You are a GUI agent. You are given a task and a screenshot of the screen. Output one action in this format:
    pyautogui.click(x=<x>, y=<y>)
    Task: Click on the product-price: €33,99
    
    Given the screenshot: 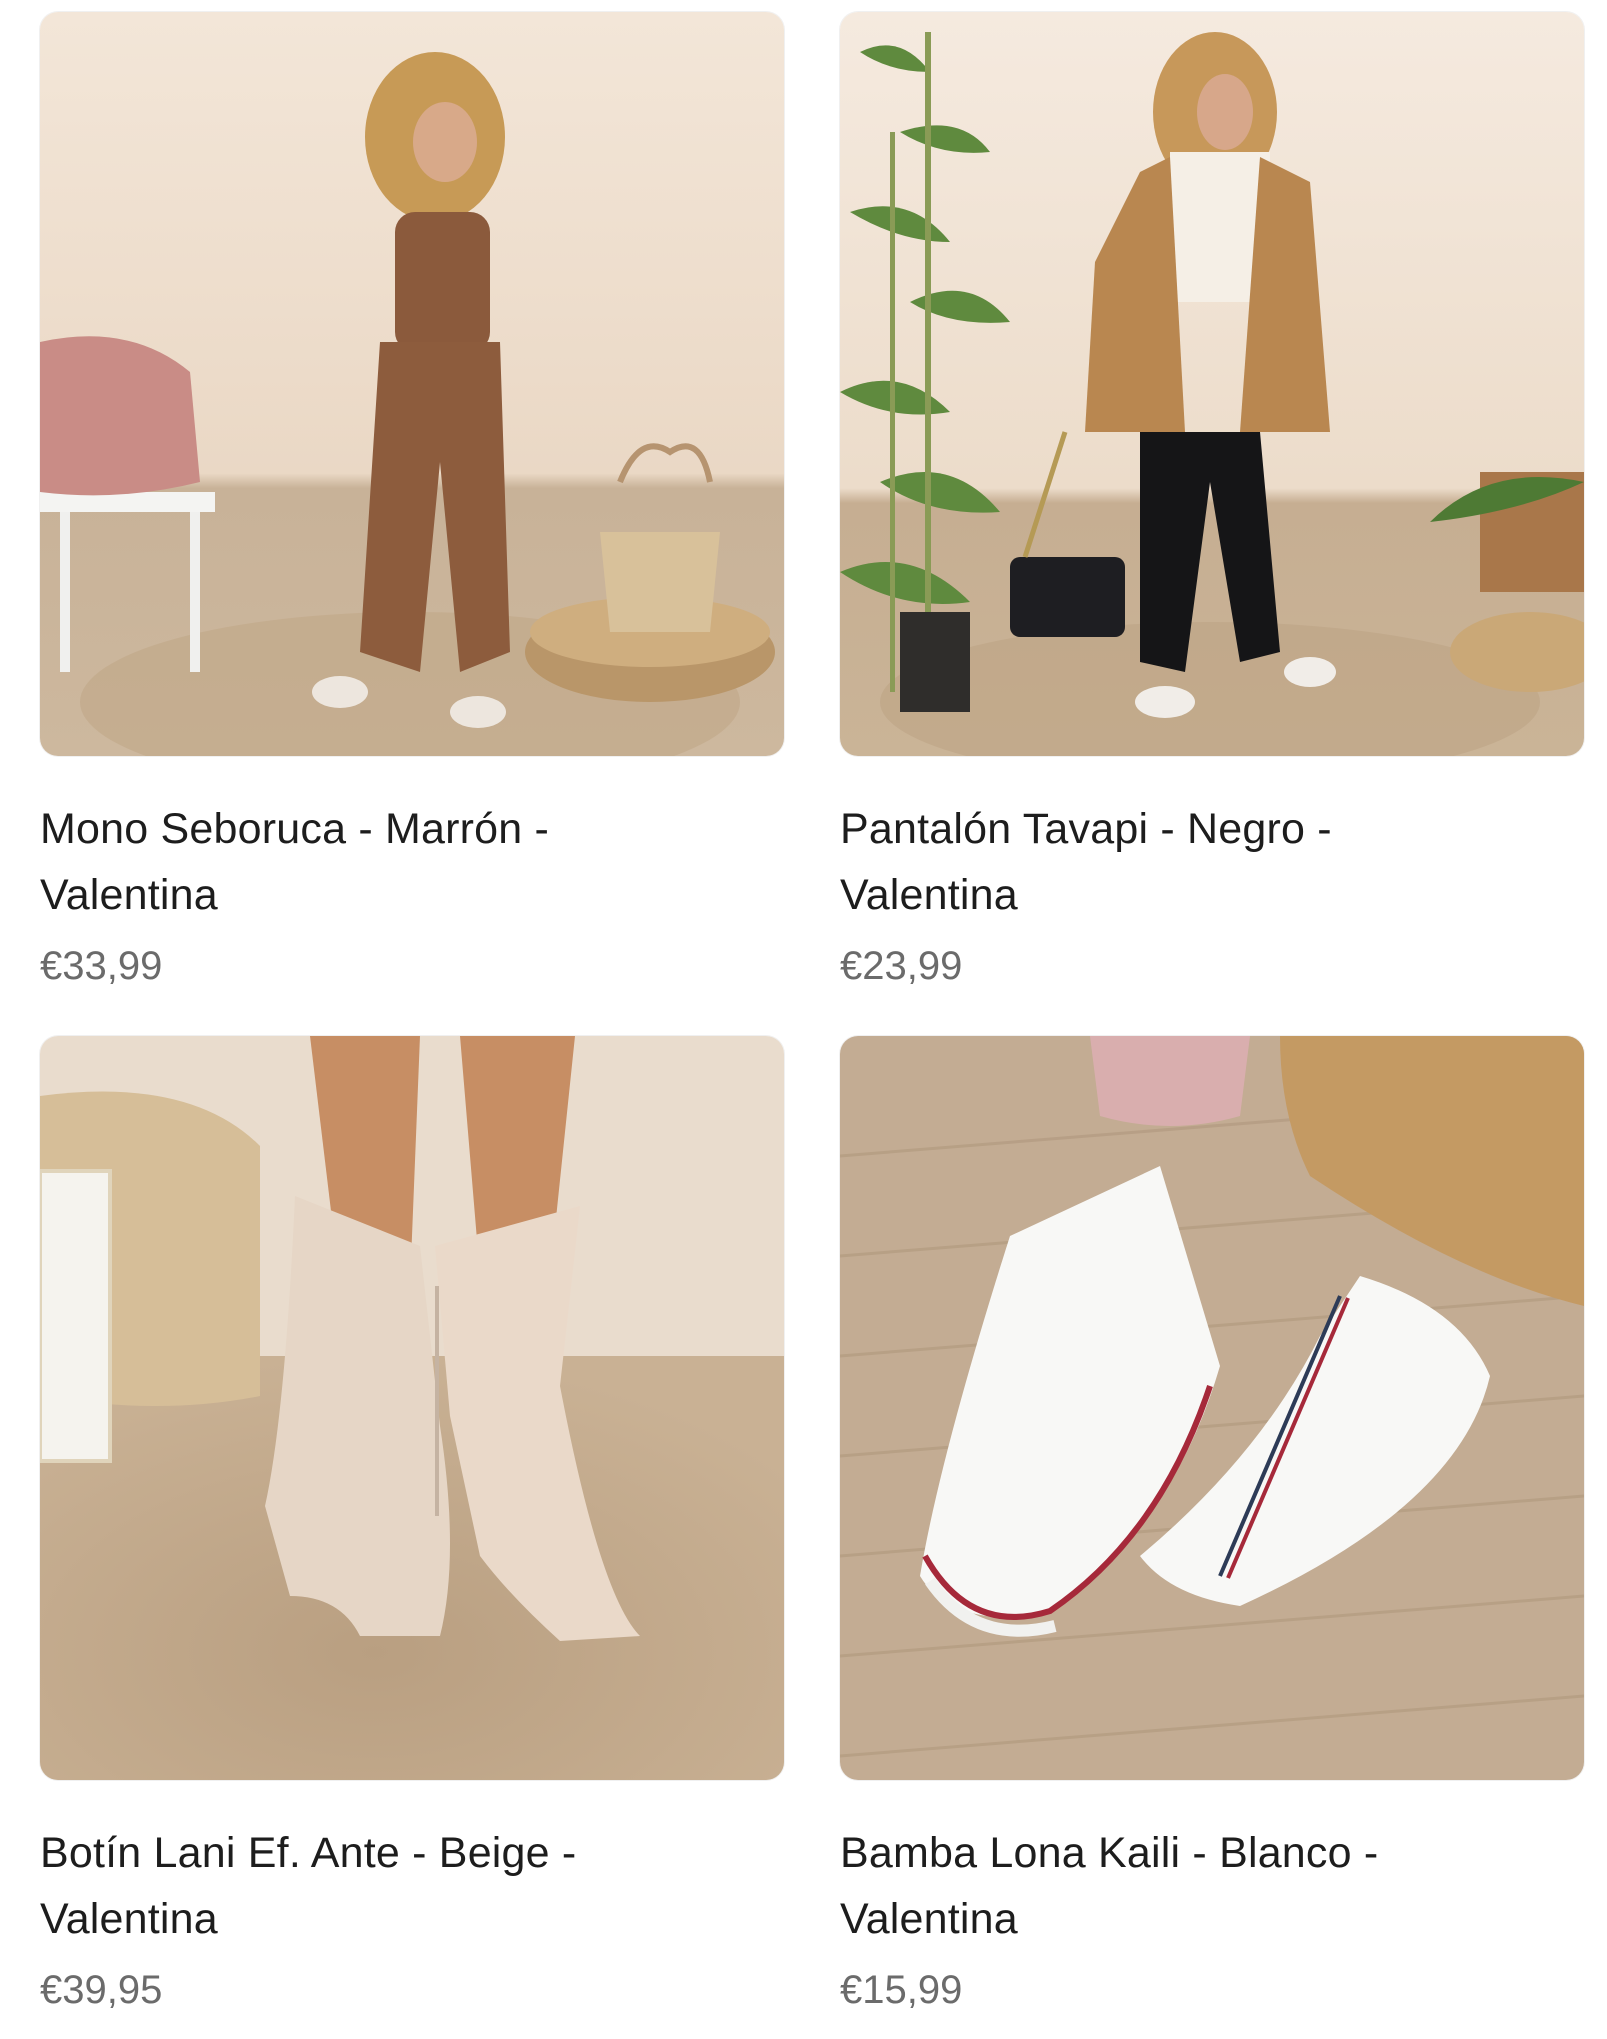 What is the action you would take?
    pyautogui.click(x=101, y=966)
    